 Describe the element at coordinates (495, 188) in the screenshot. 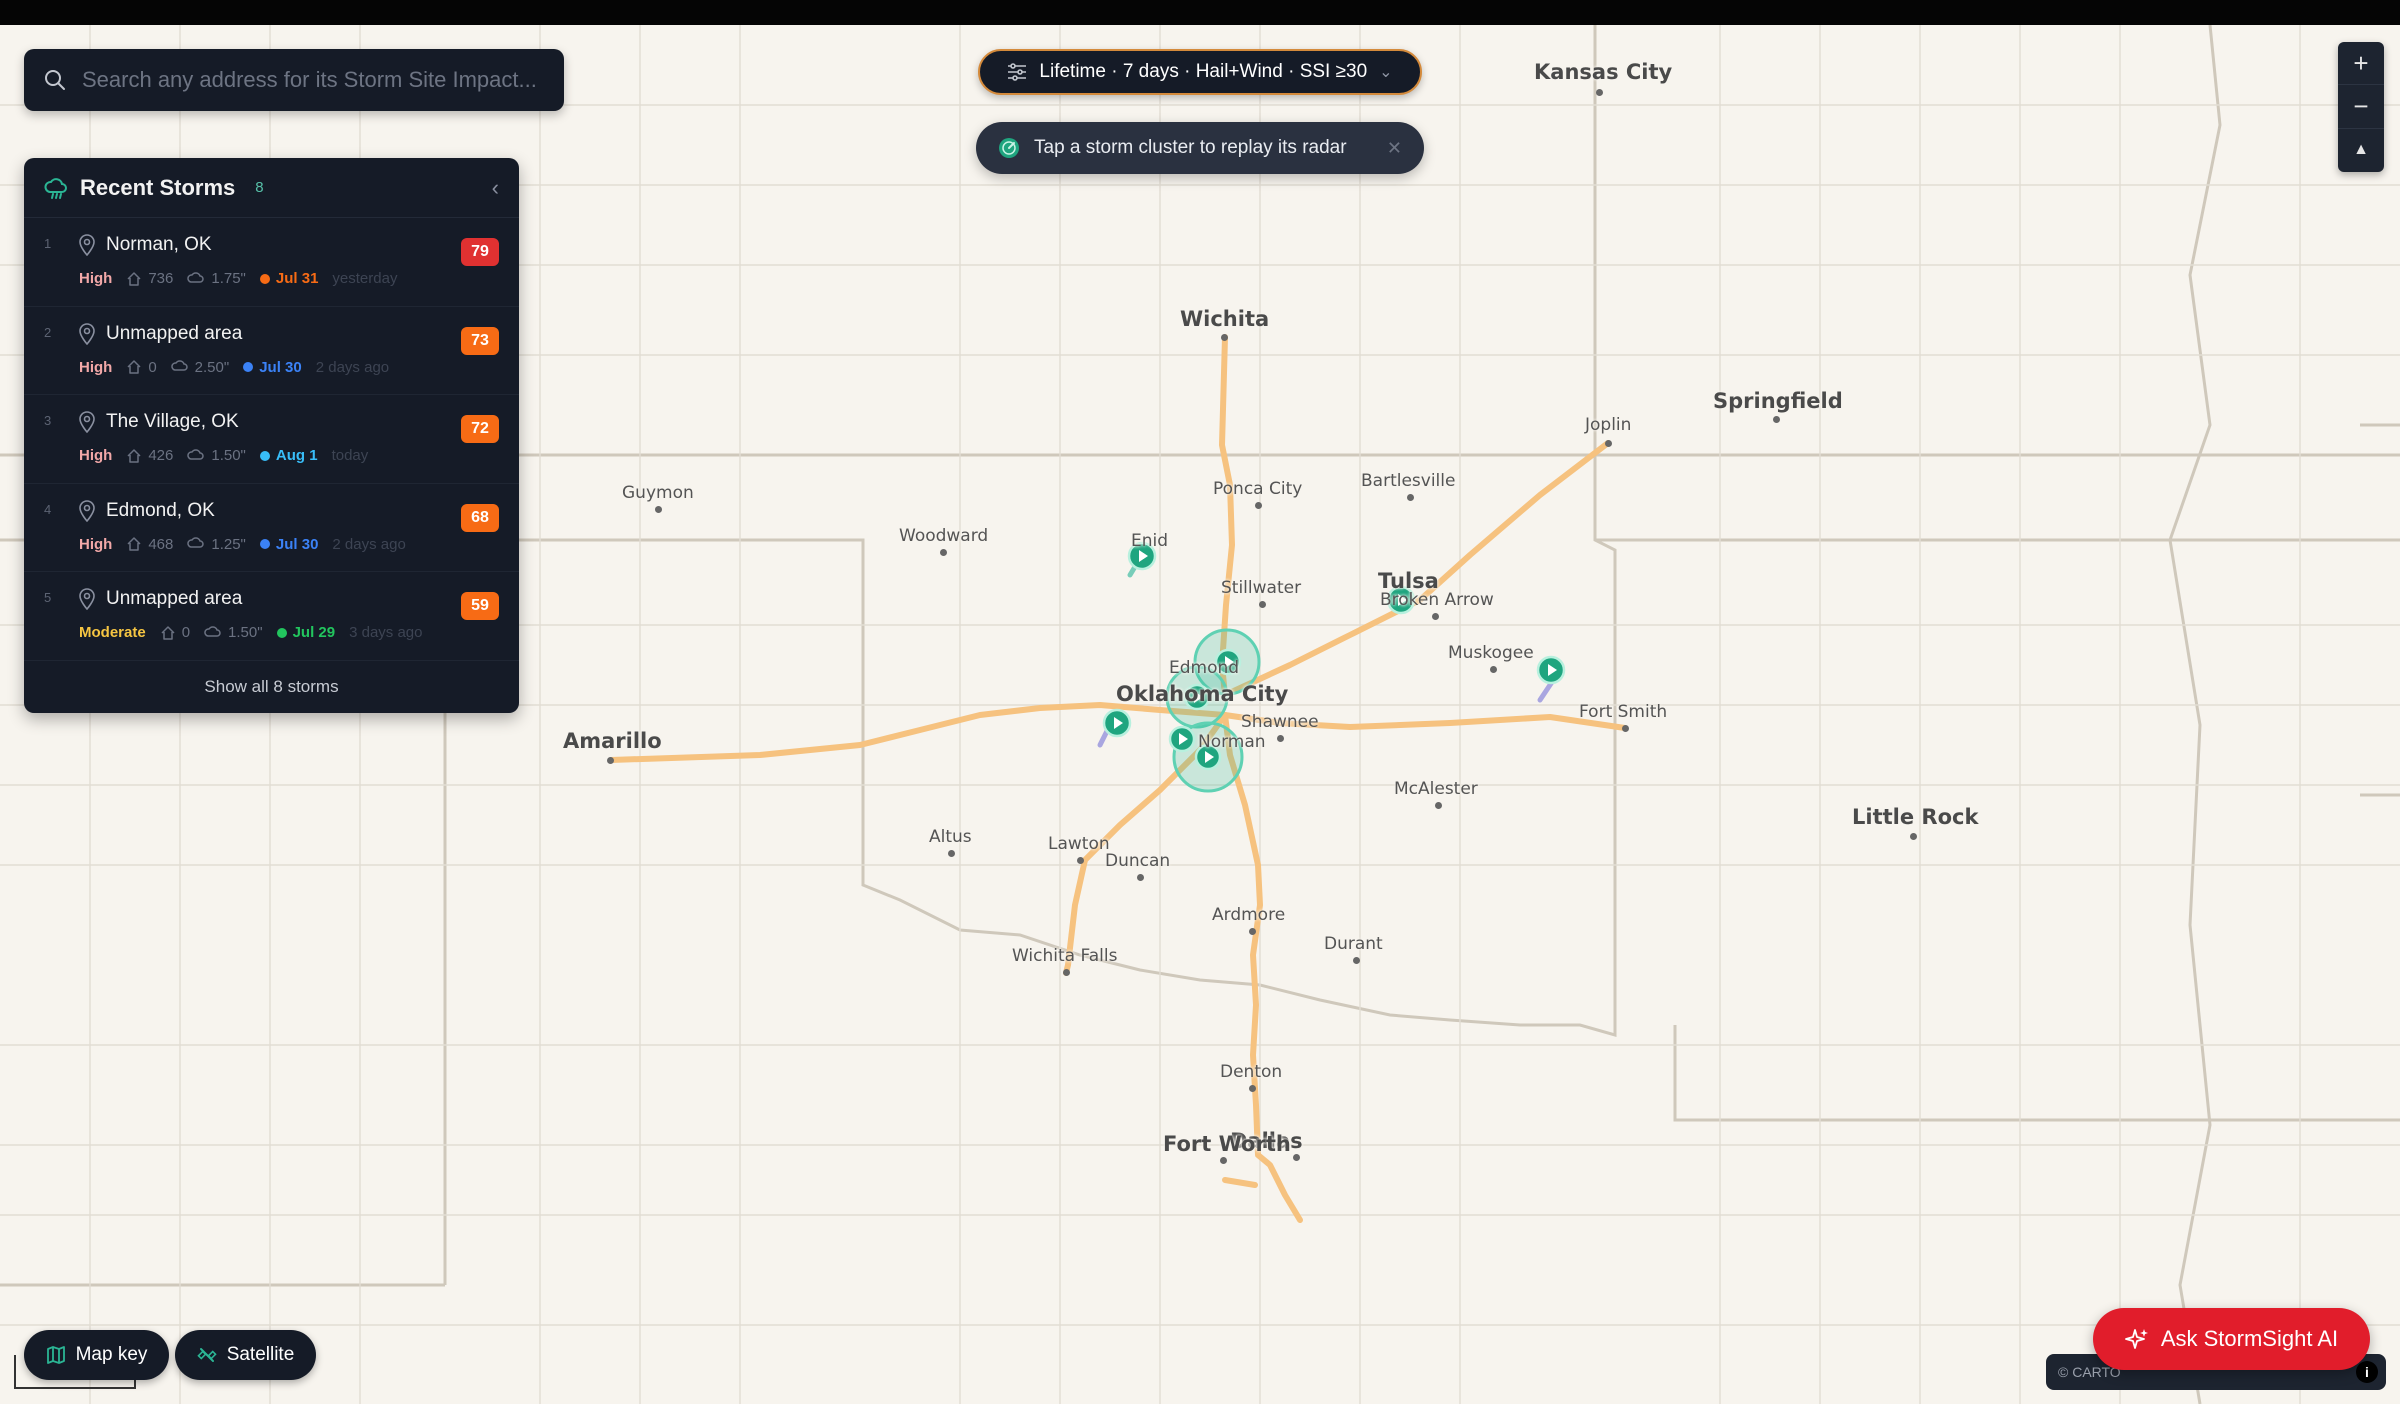

I see `collapse-chevron-icon: ‹` at that location.